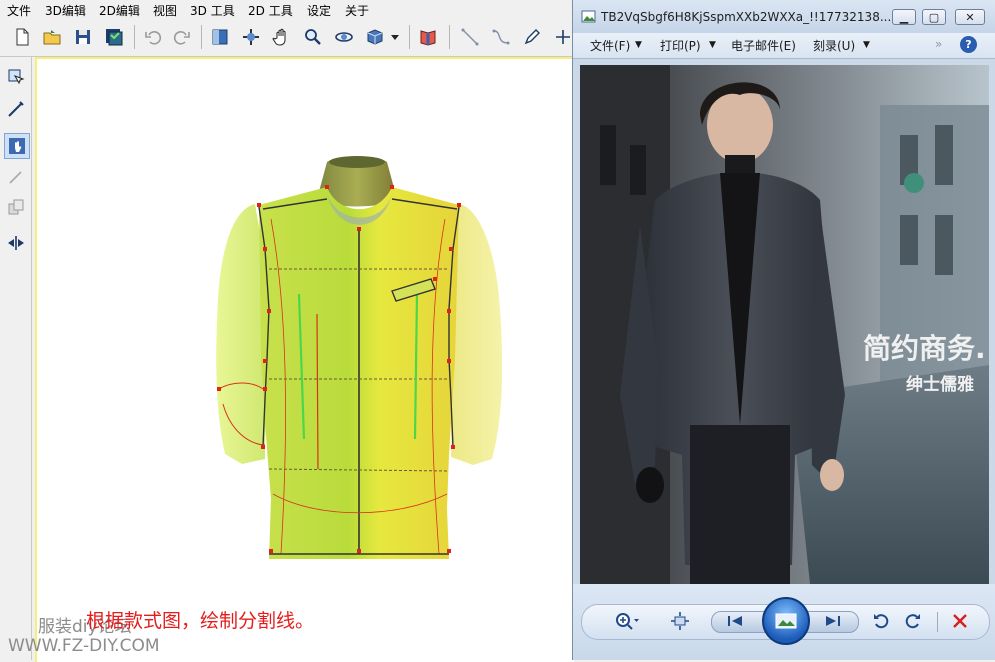 This screenshot has width=995, height=662. I want to click on split-view-icon, so click(220, 37).